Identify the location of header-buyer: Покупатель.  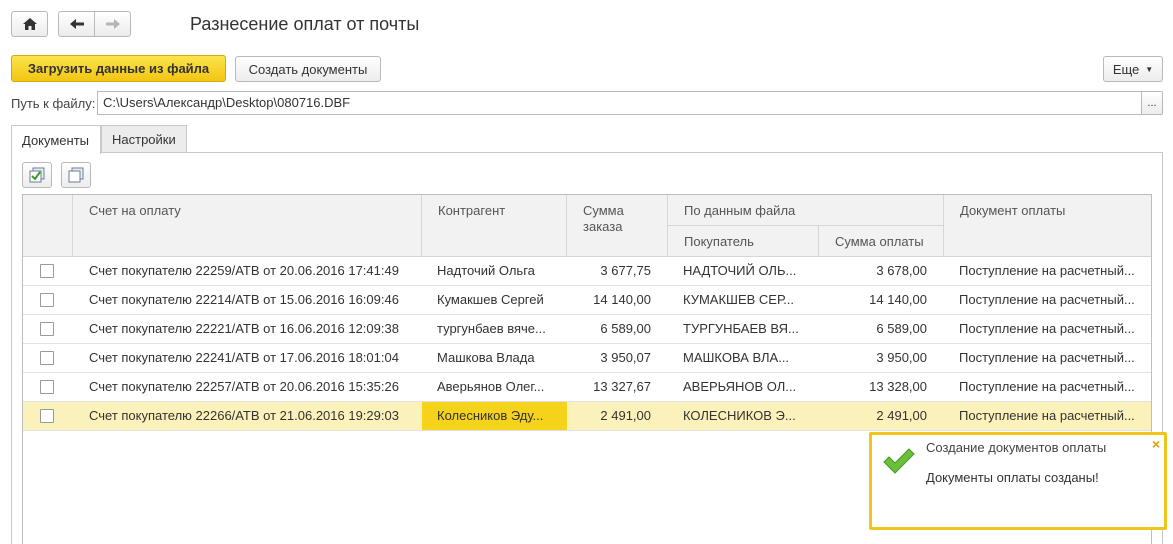
(743, 241).